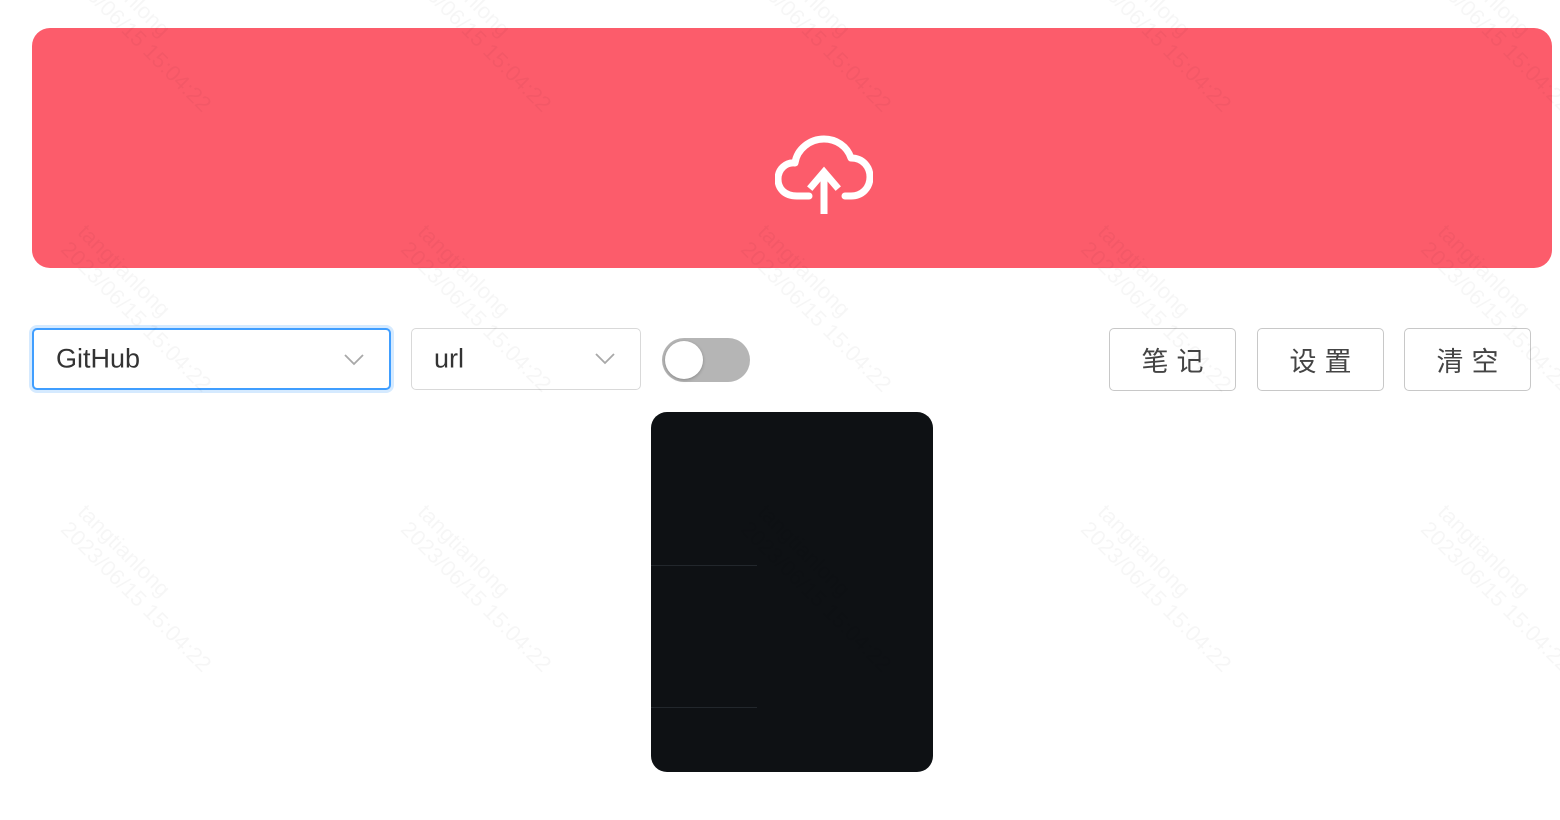  What do you see at coordinates (98, 358) in the screenshot?
I see `image-host-select-value: GitHub` at bounding box center [98, 358].